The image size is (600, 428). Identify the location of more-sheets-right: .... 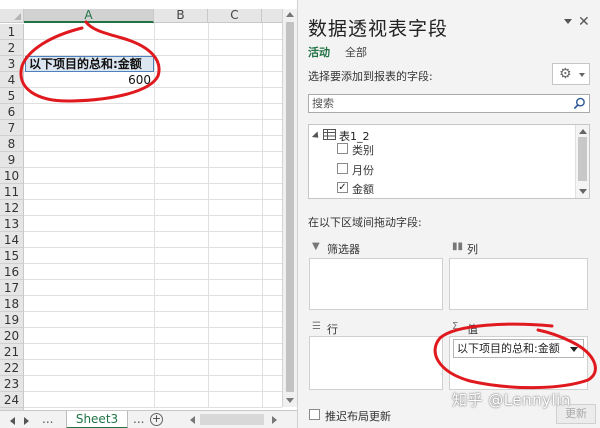
(138, 419).